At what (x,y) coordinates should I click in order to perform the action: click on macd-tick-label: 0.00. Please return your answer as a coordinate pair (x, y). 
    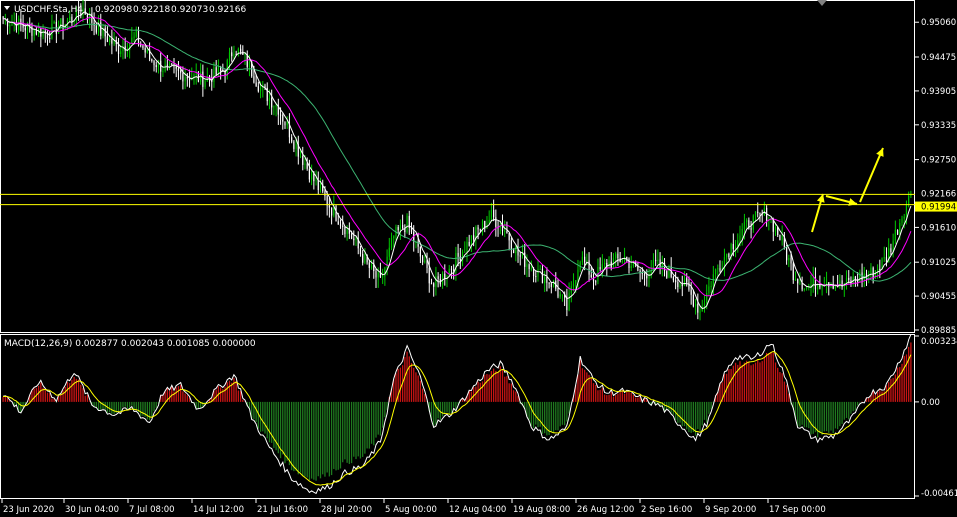
    Looking at the image, I should click on (930, 403).